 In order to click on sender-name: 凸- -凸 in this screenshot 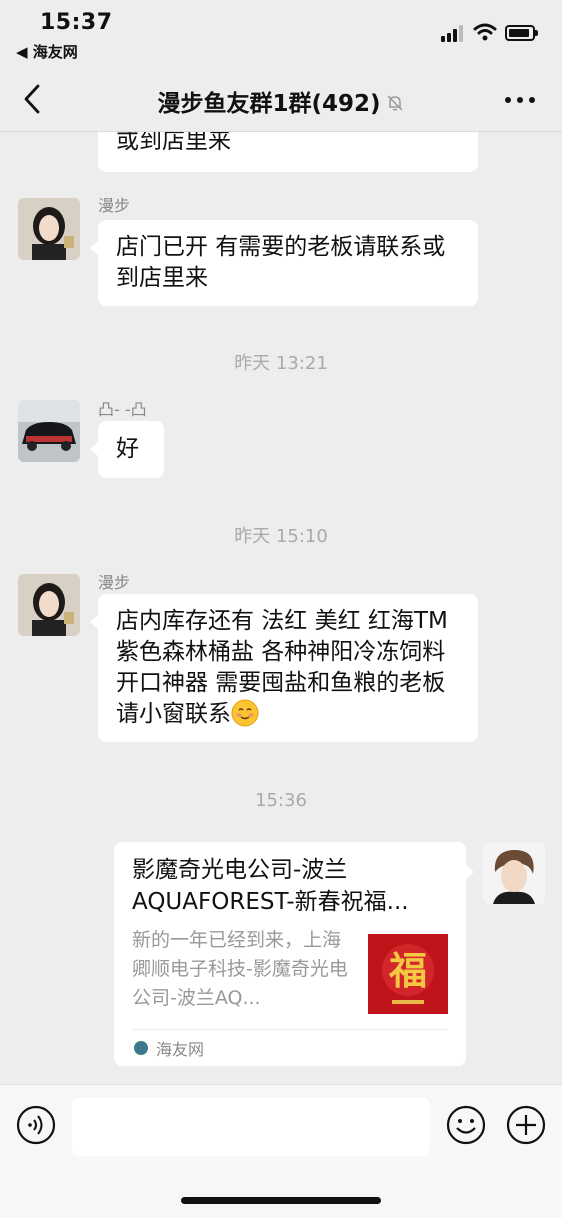, I will do `click(122, 409)`.